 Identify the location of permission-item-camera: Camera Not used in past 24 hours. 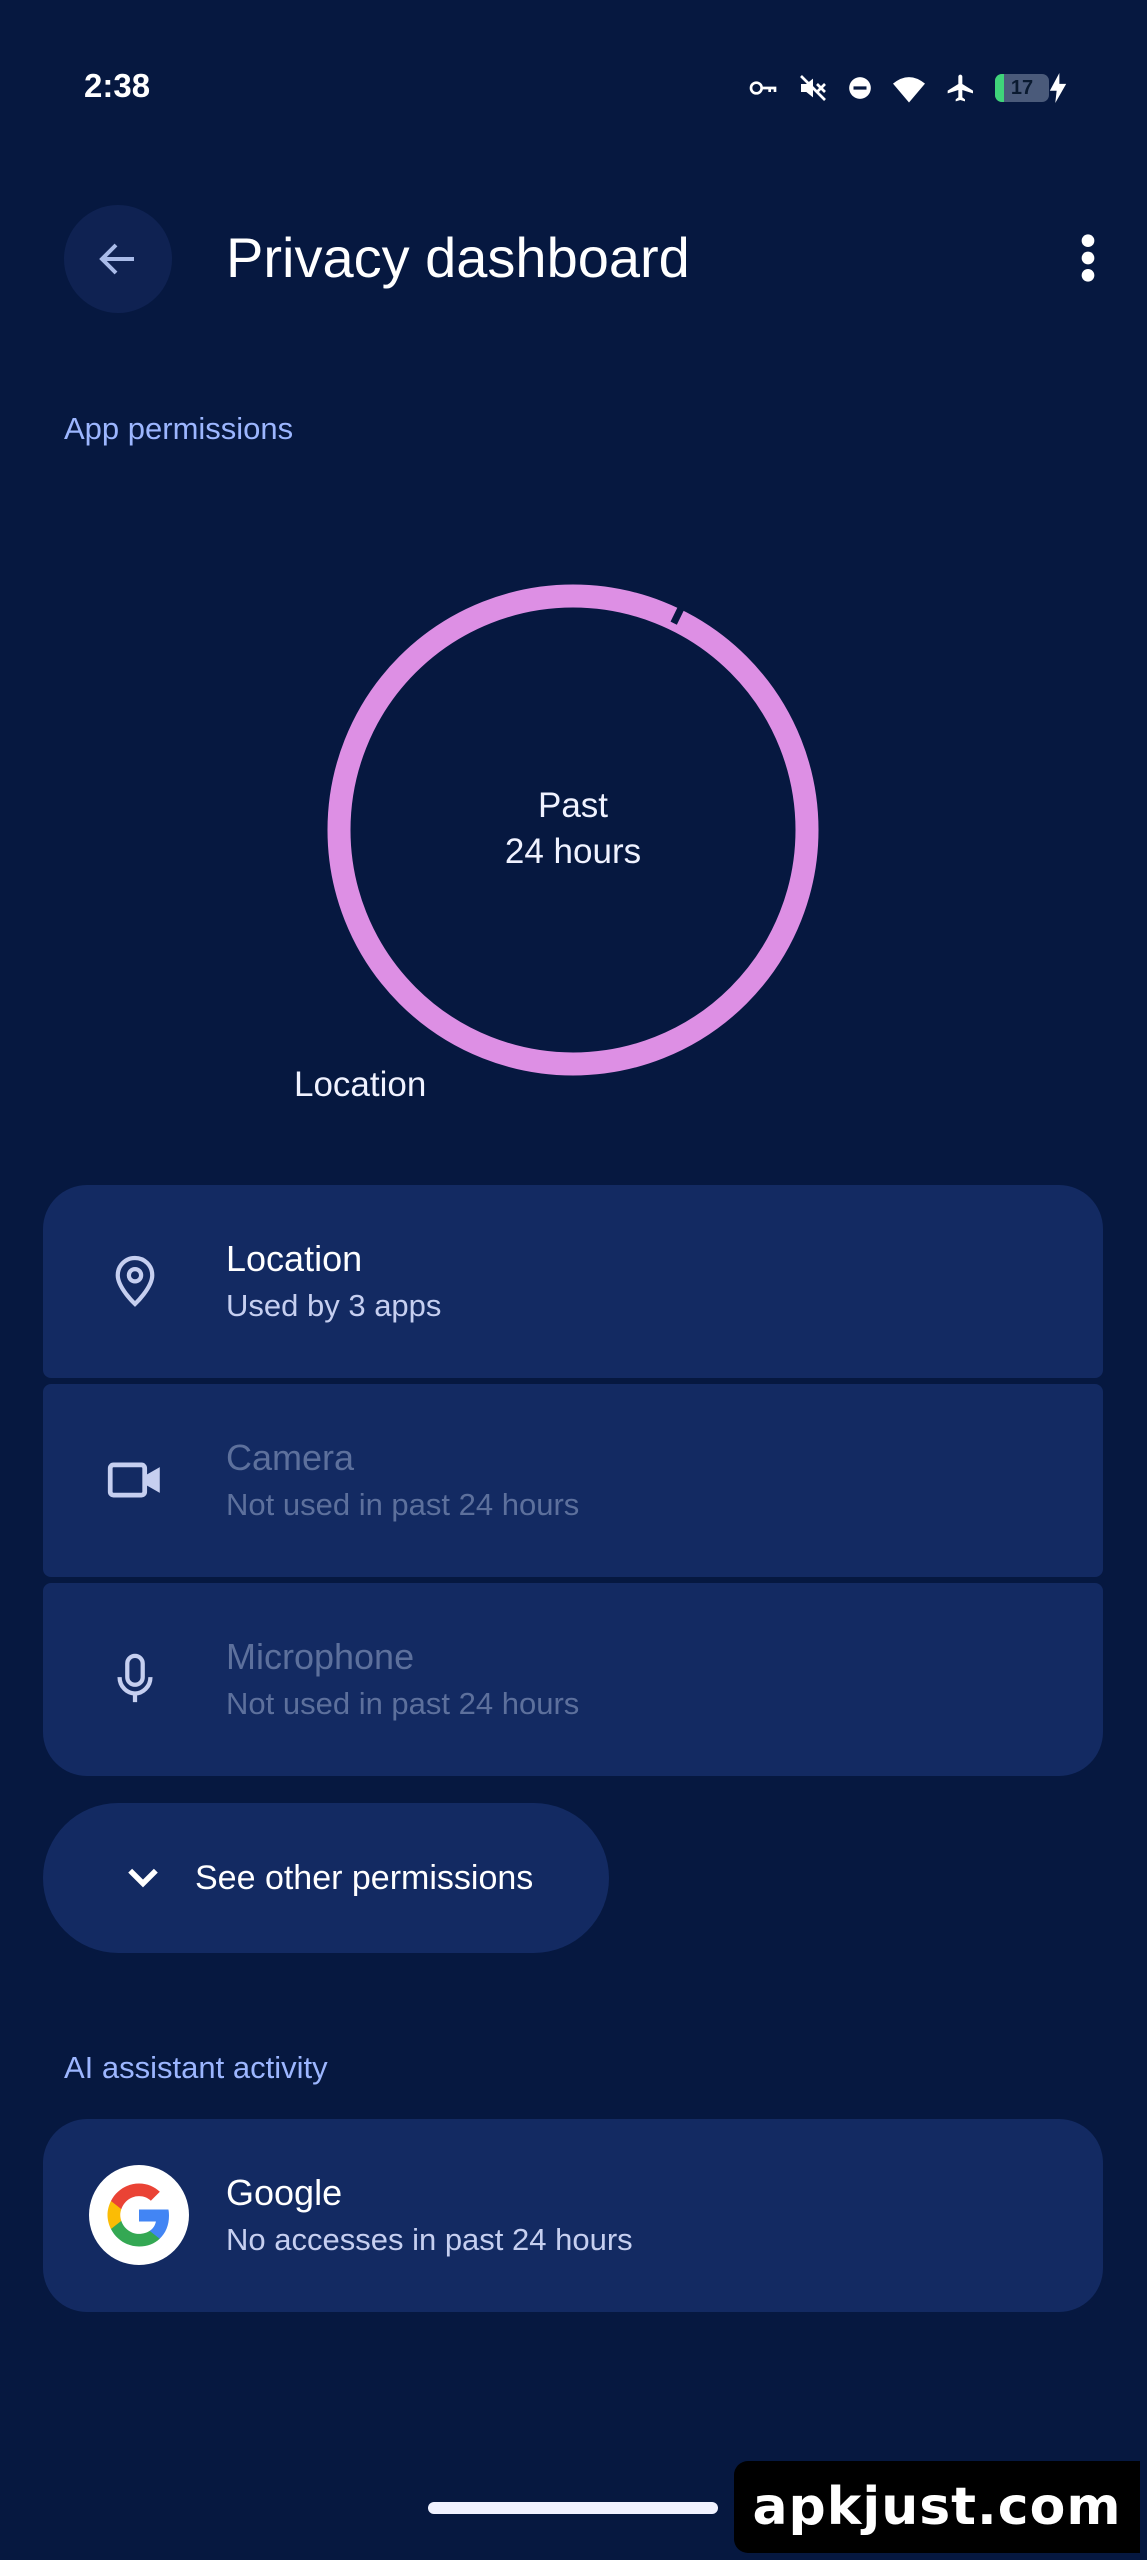
(573, 1480).